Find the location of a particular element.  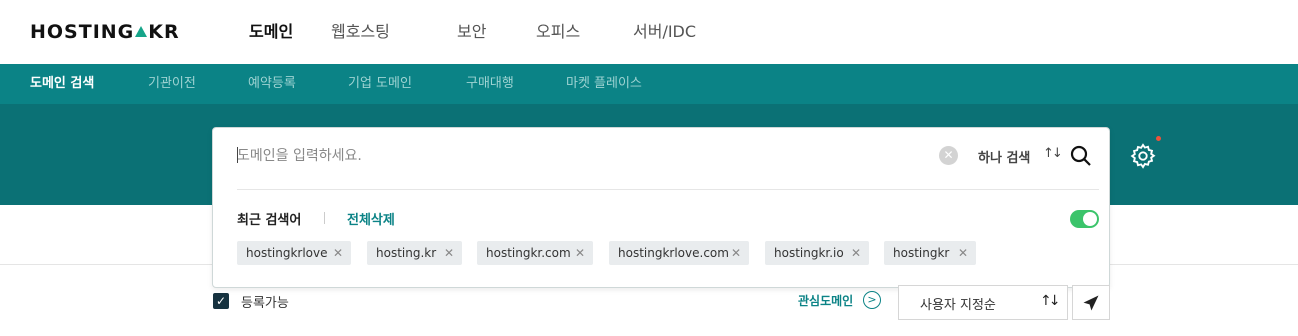

menu-security: 보안 is located at coordinates (471, 32).